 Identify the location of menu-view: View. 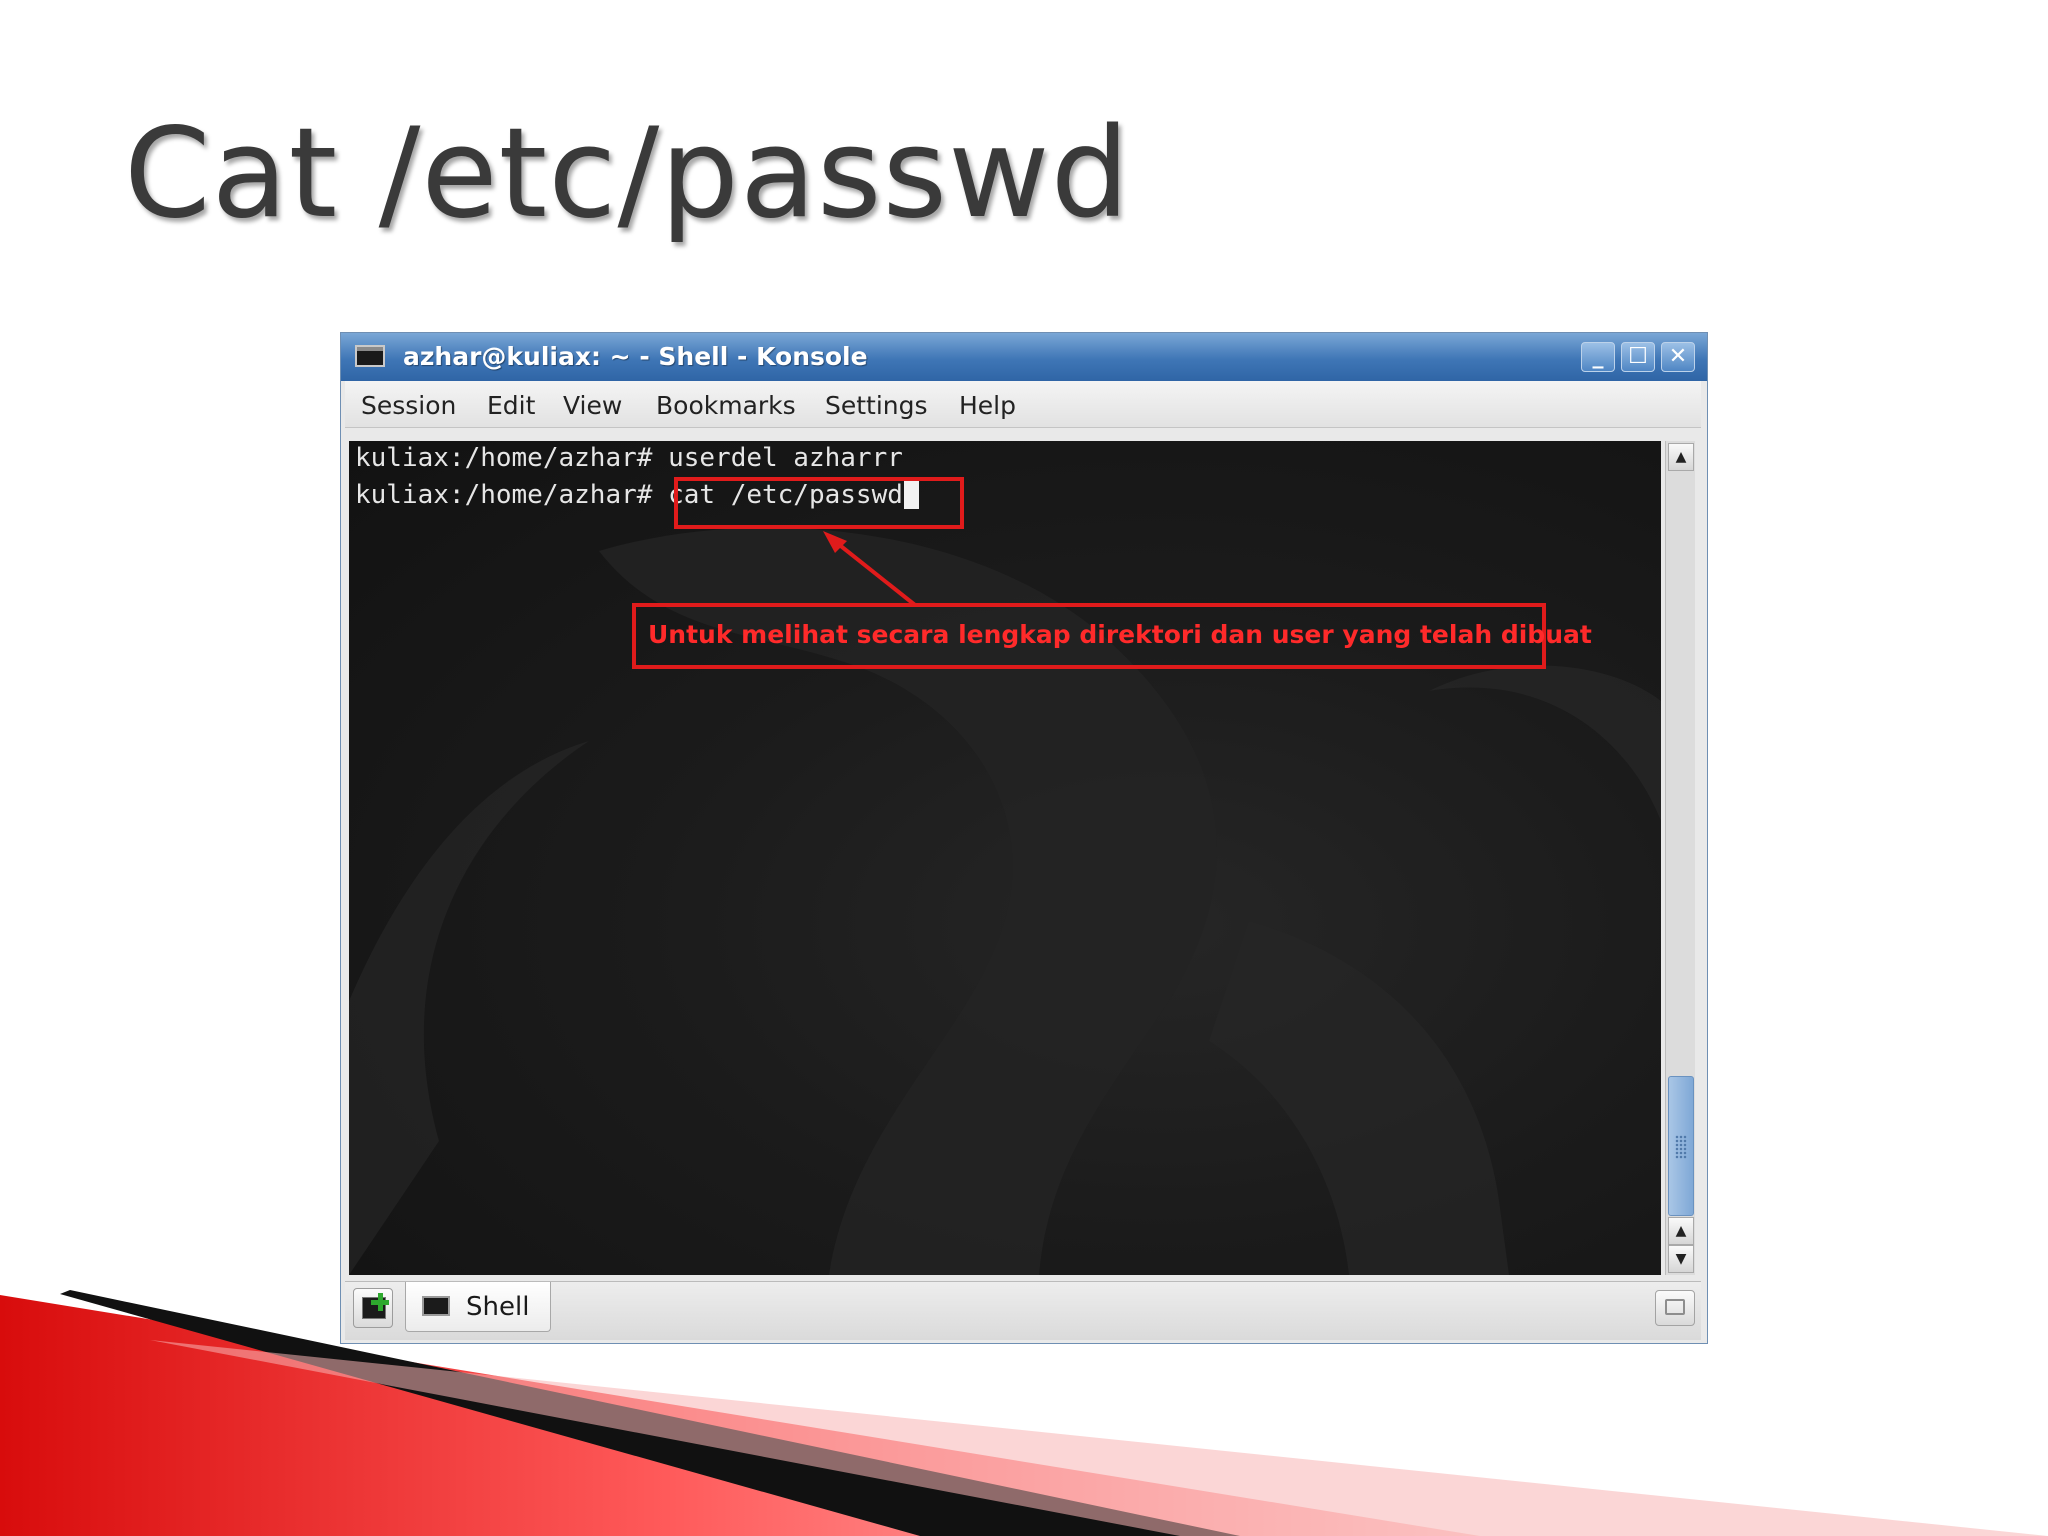
(592, 405).